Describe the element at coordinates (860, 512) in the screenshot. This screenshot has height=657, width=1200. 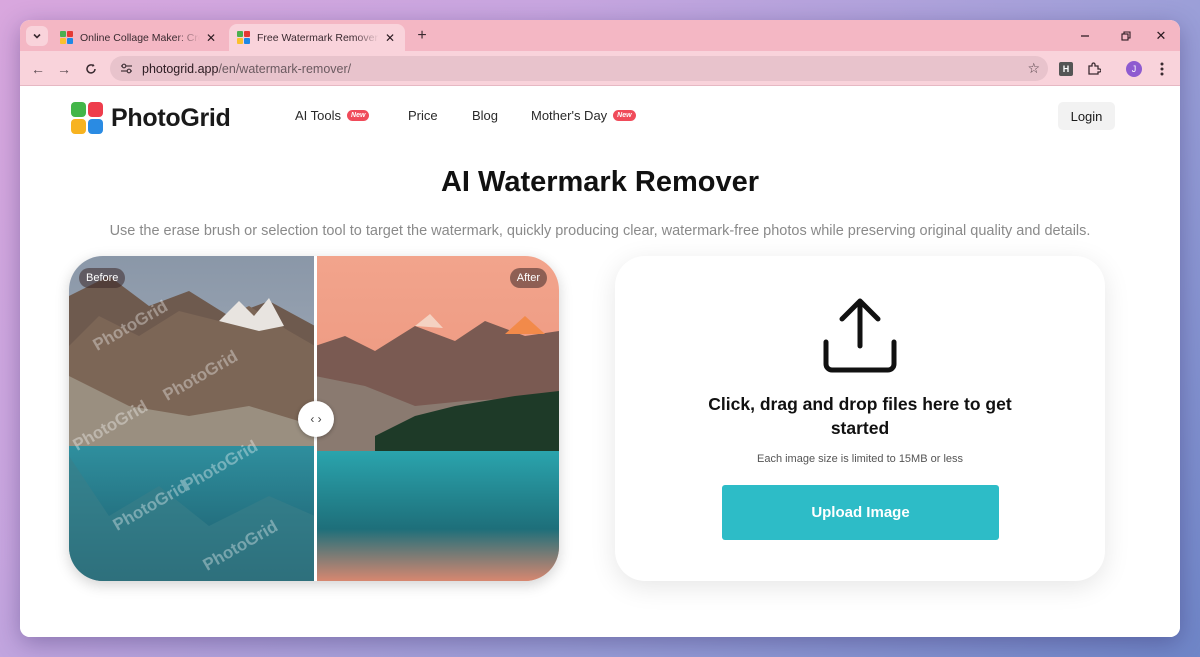
I see `upload-image-button: Upload Image` at that location.